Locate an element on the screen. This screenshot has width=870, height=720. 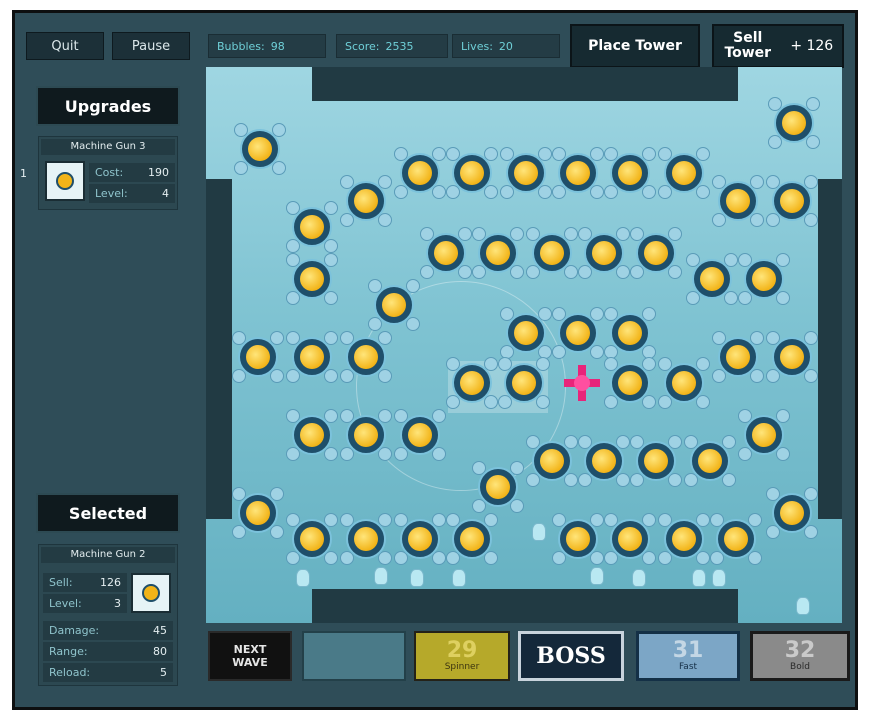
wave-31-card: 31 Fast is located at coordinates (688, 656).